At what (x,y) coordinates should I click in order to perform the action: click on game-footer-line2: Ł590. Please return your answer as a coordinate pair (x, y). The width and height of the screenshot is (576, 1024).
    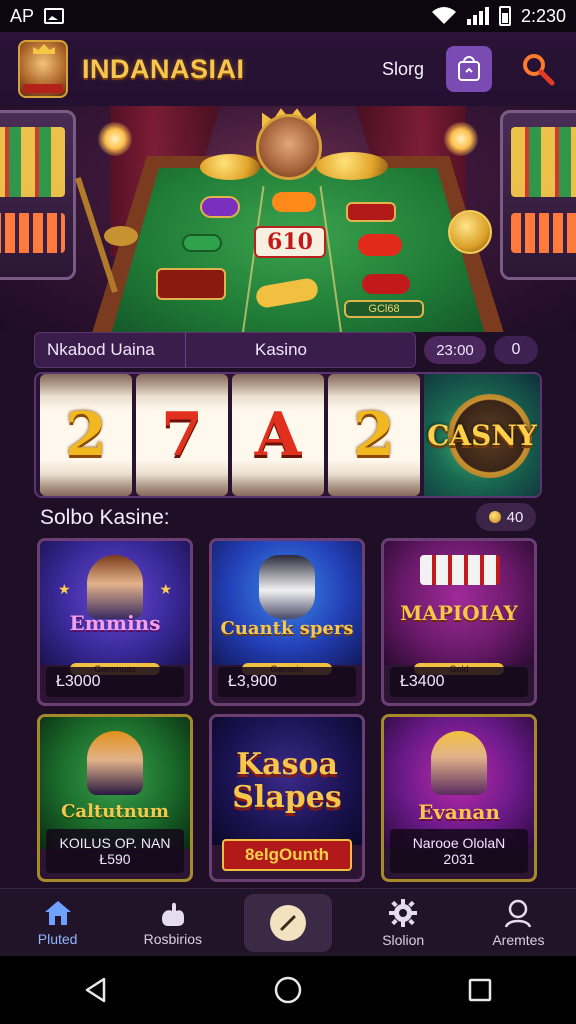
    Looking at the image, I should click on (115, 859).